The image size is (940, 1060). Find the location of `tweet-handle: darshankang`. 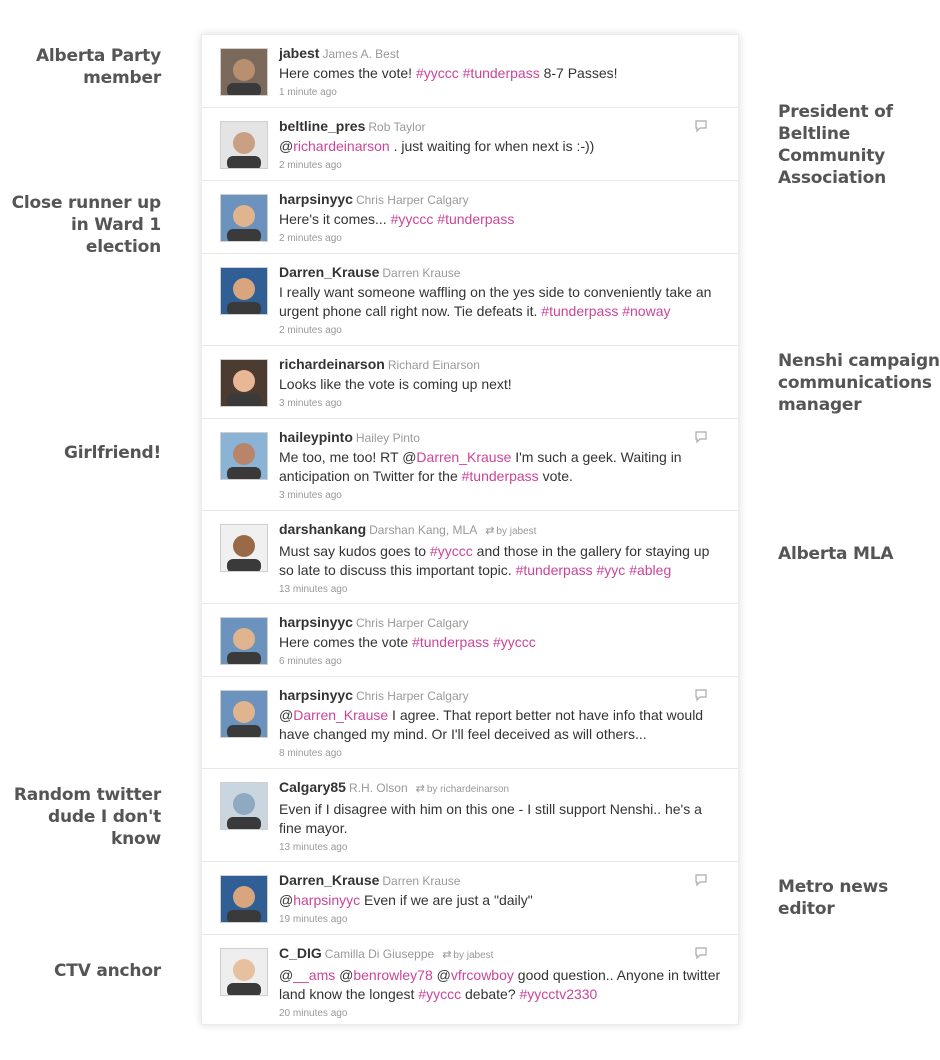

tweet-handle: darshankang is located at coordinates (322, 529).